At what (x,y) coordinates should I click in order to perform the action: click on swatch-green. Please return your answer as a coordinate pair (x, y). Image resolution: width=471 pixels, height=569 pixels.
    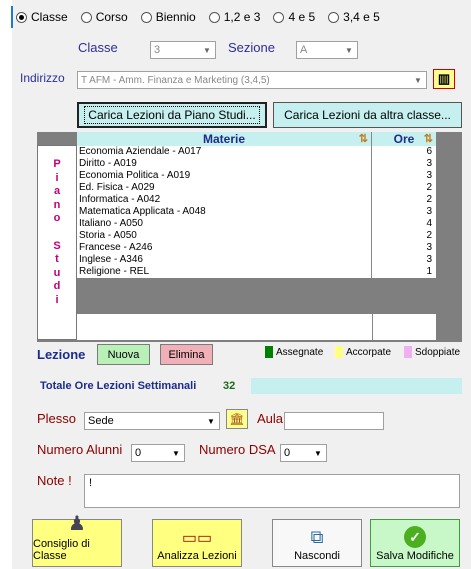
    Looking at the image, I should click on (269, 352).